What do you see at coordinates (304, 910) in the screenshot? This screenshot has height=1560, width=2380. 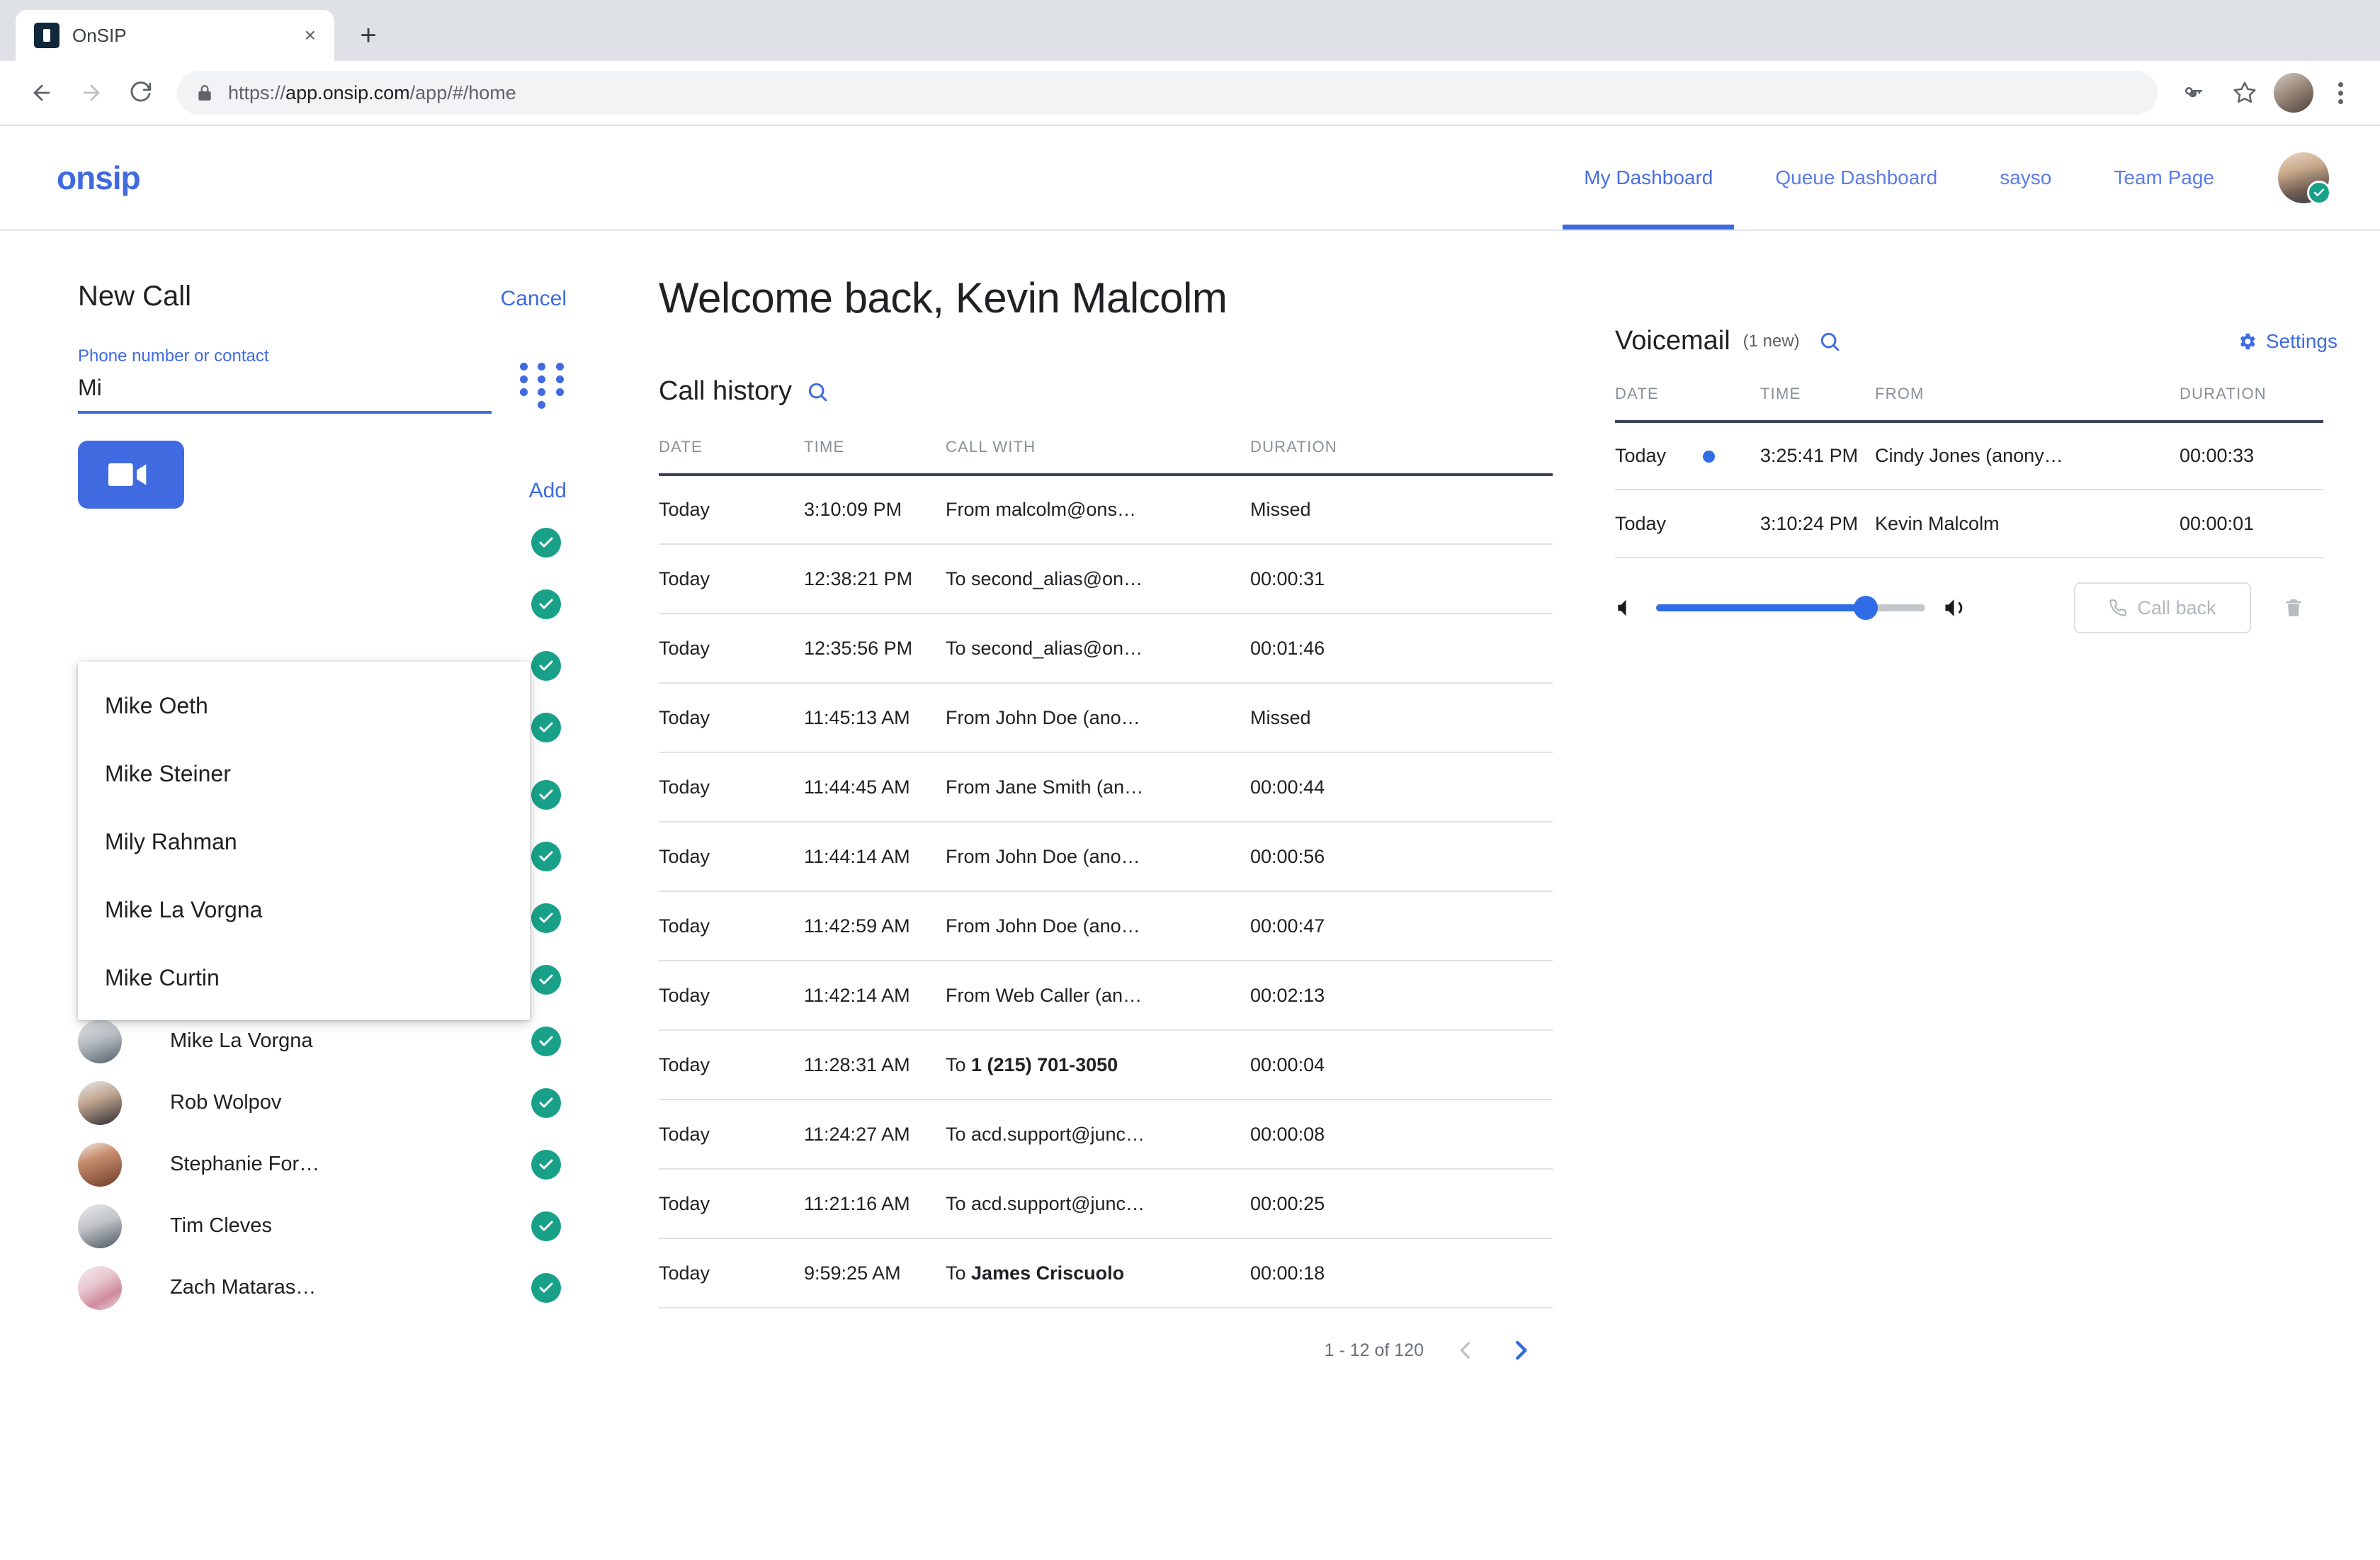 I see `contact-suggestion-item: Mike La Vorgna` at bounding box center [304, 910].